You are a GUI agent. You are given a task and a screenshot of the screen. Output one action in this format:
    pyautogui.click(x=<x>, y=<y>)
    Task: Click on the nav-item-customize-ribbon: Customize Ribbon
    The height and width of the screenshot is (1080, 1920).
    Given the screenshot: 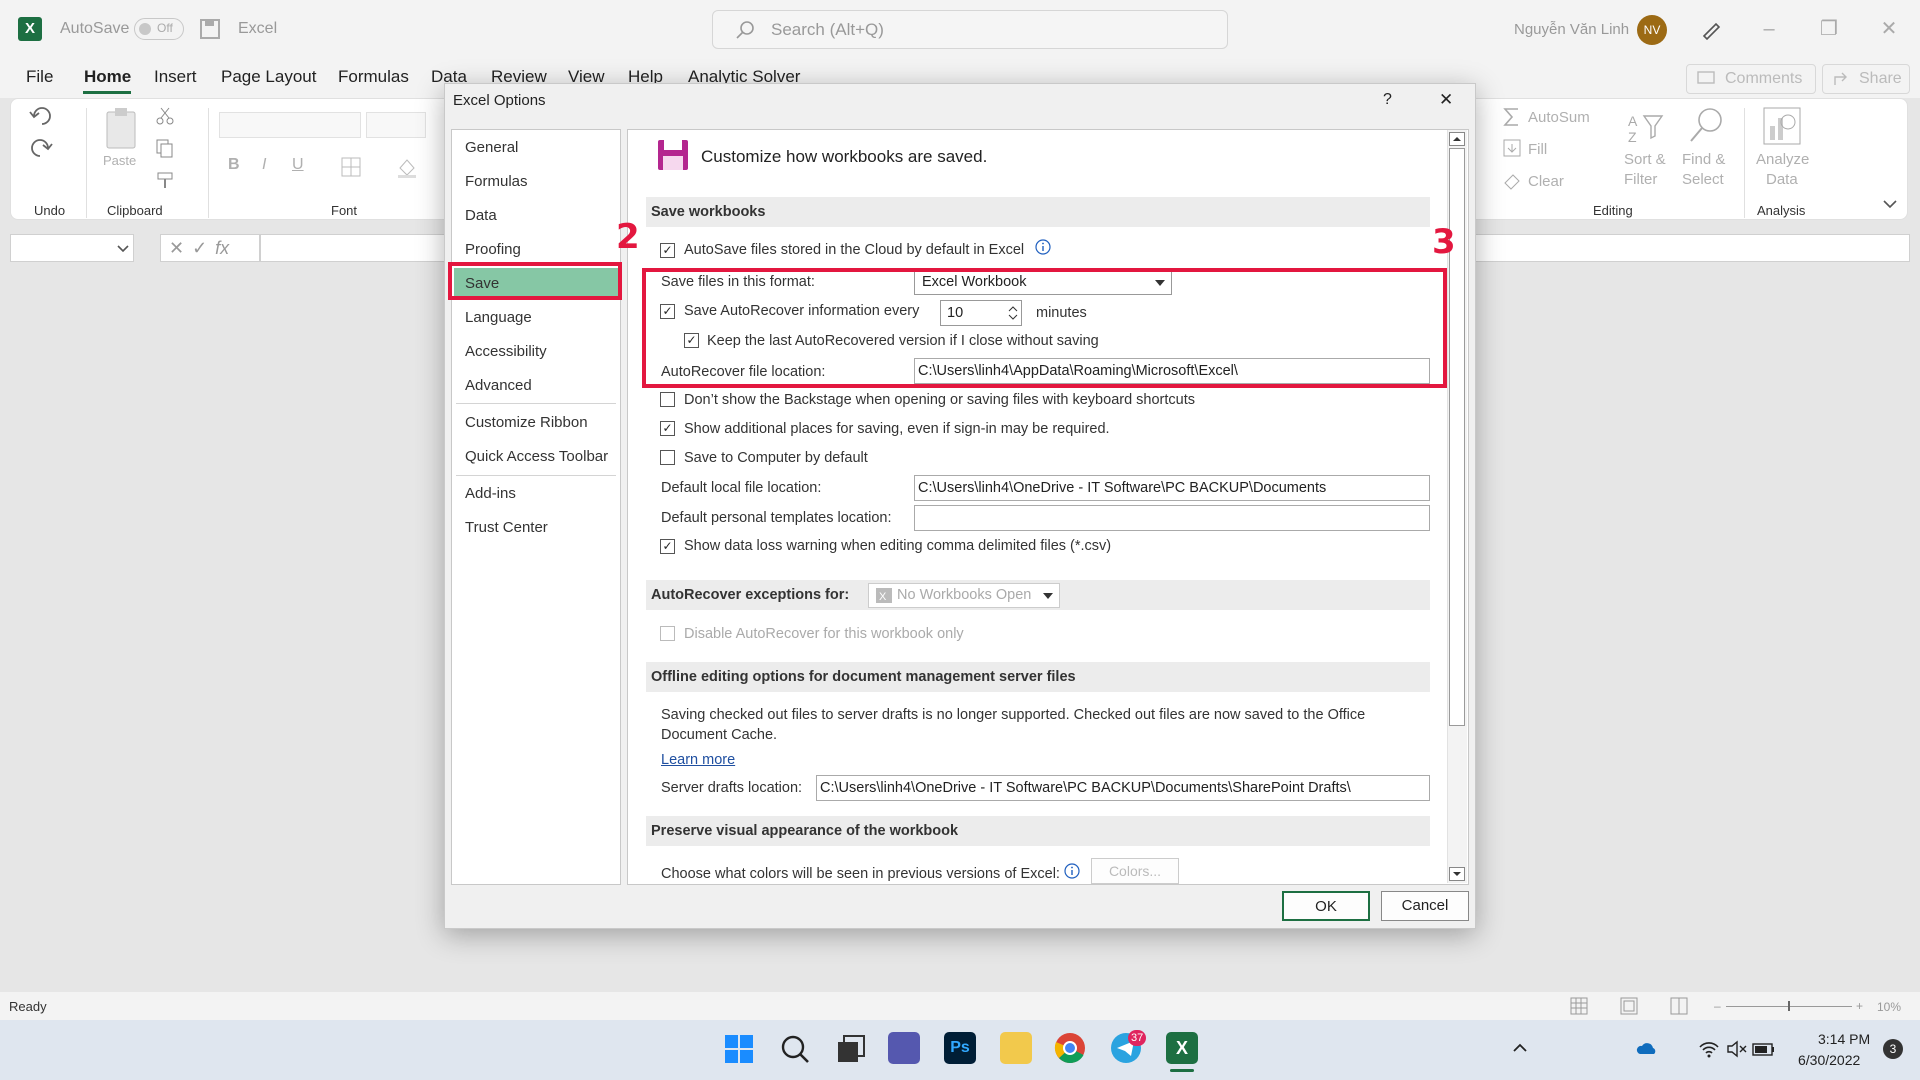 What is the action you would take?
    pyautogui.click(x=526, y=422)
    